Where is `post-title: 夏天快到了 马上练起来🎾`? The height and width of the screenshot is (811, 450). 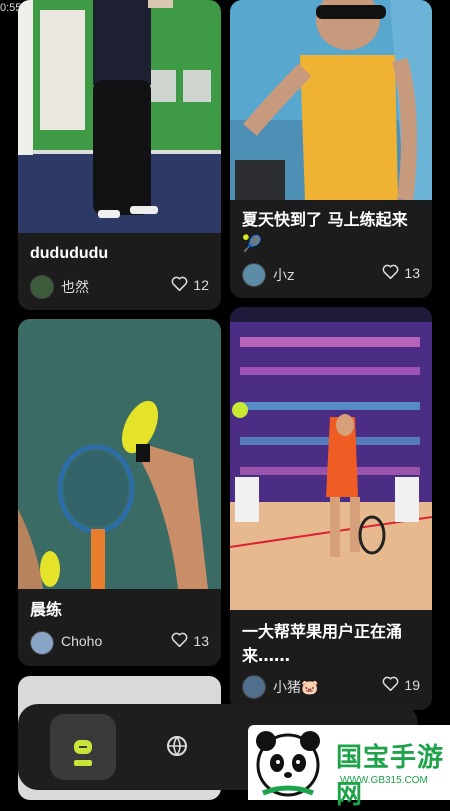 post-title: 夏天快到了 马上练起来🎾 is located at coordinates (325, 231).